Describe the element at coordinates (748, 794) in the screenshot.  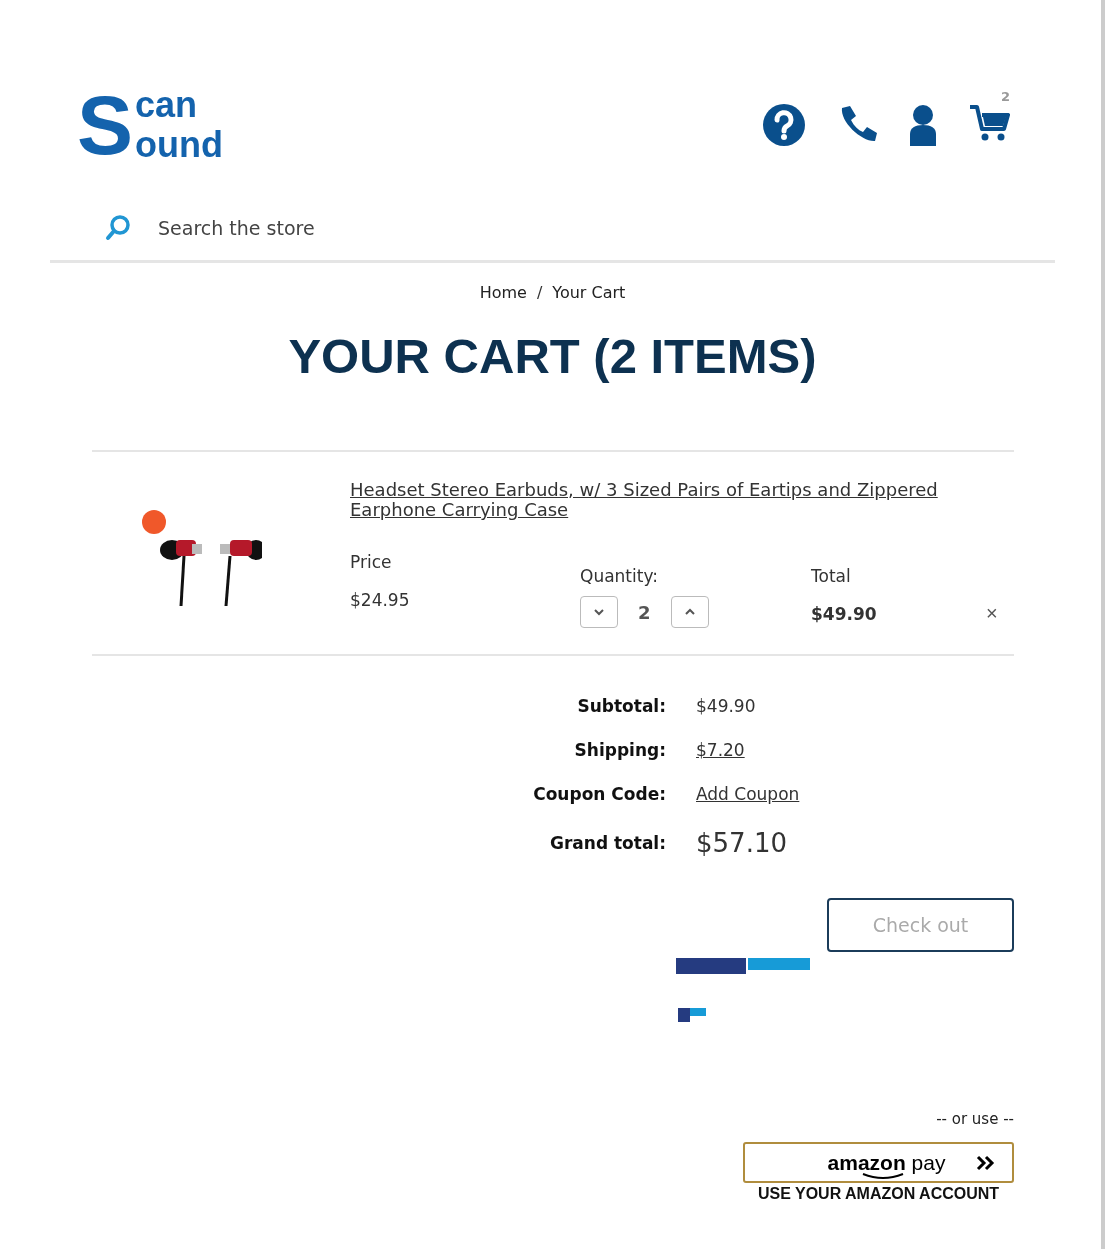
I see `summary-link: Add Coupon` at that location.